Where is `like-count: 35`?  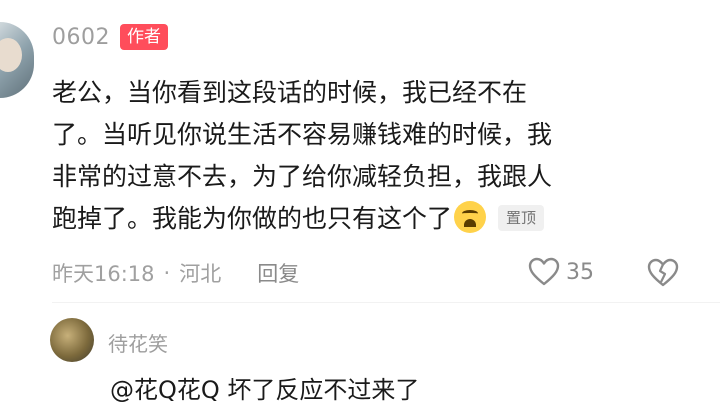 like-count: 35 is located at coordinates (580, 272).